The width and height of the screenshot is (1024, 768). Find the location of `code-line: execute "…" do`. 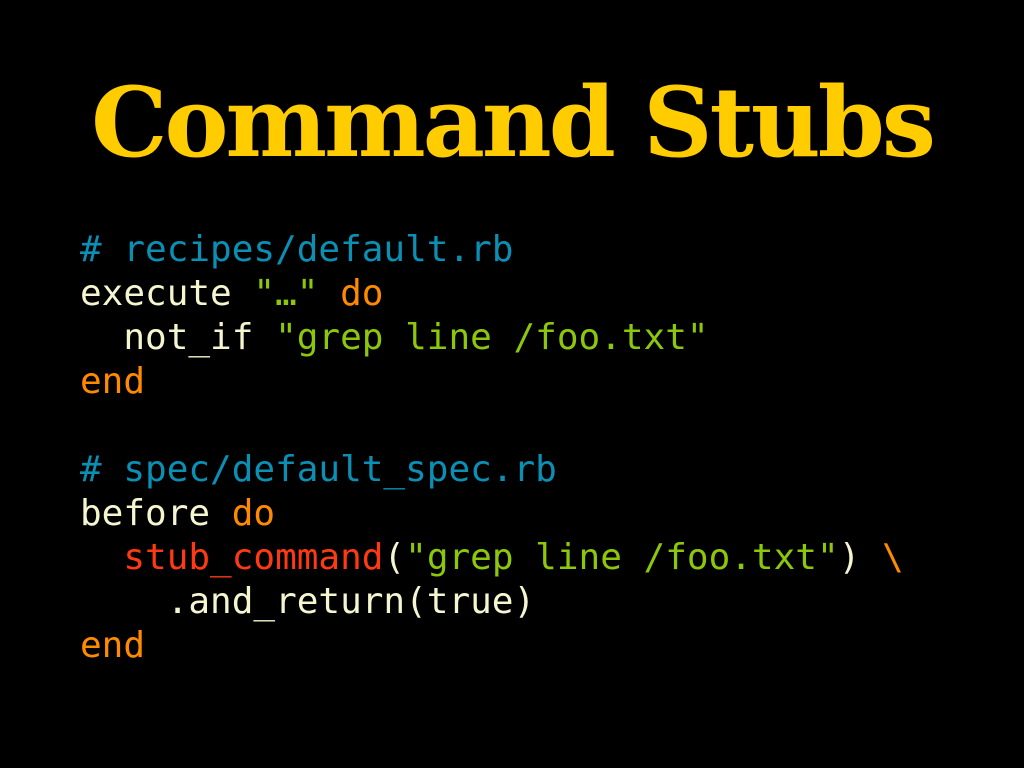

code-line: execute "…" do is located at coordinates (492, 294).